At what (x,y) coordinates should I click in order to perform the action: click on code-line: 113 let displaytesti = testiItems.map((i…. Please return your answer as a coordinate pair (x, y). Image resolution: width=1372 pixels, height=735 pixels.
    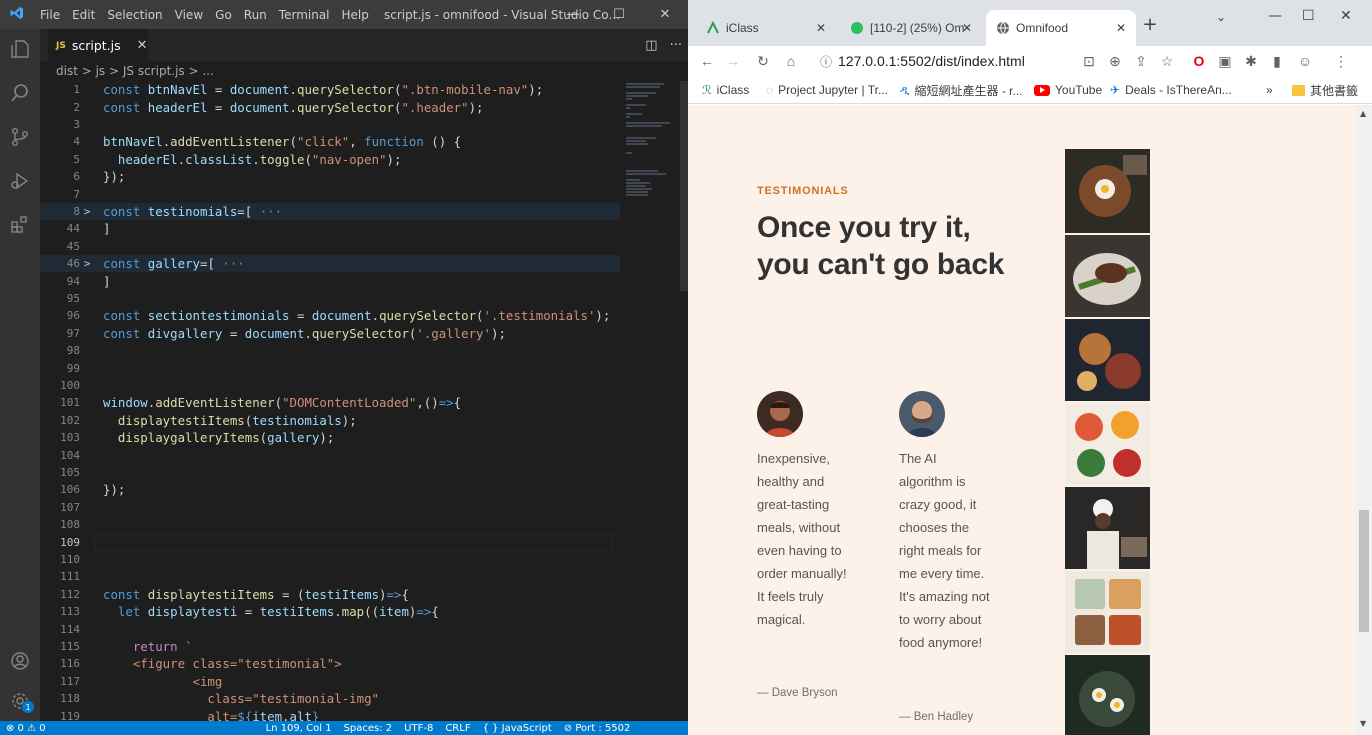
    Looking at the image, I should click on (330, 611).